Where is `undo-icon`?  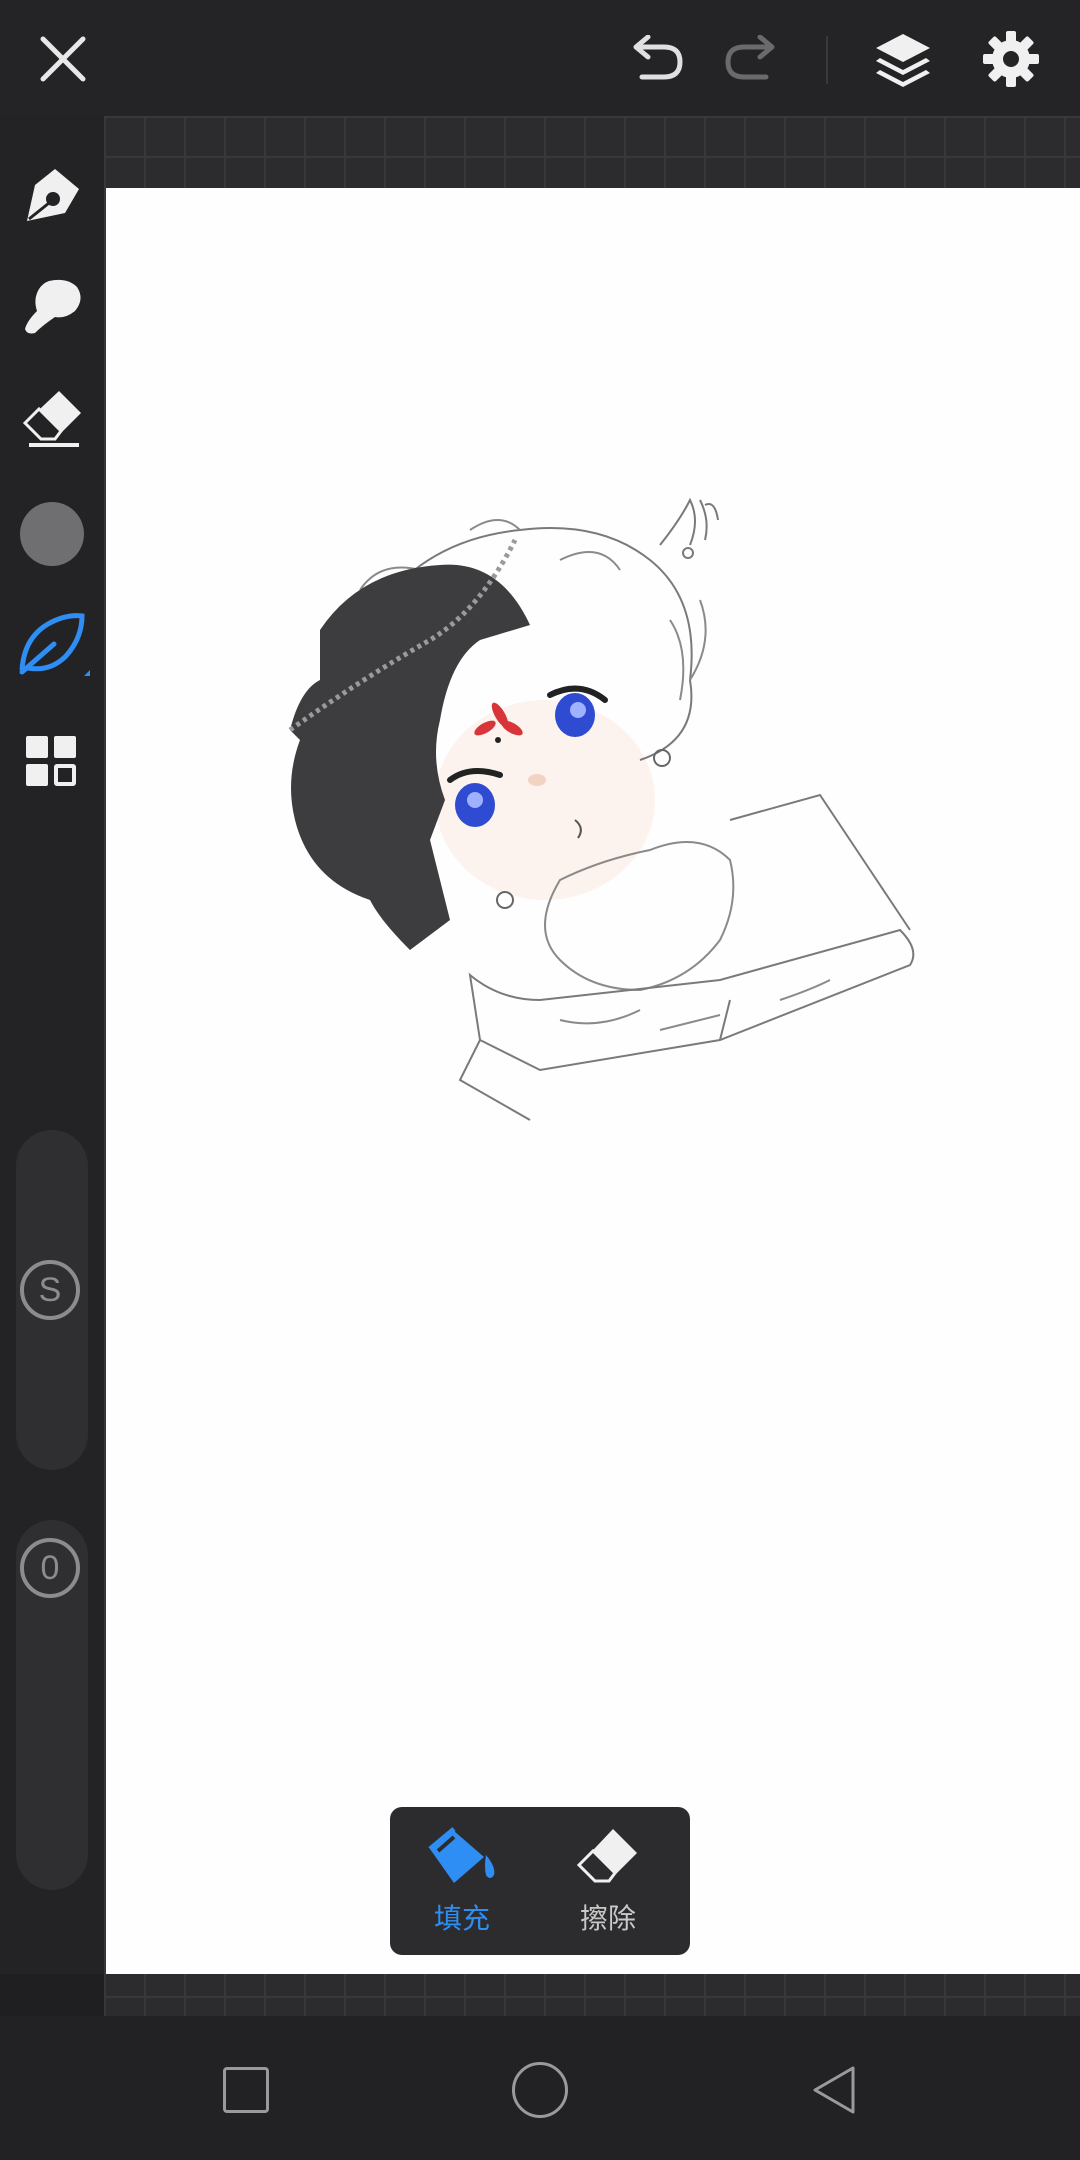 undo-icon is located at coordinates (655, 60).